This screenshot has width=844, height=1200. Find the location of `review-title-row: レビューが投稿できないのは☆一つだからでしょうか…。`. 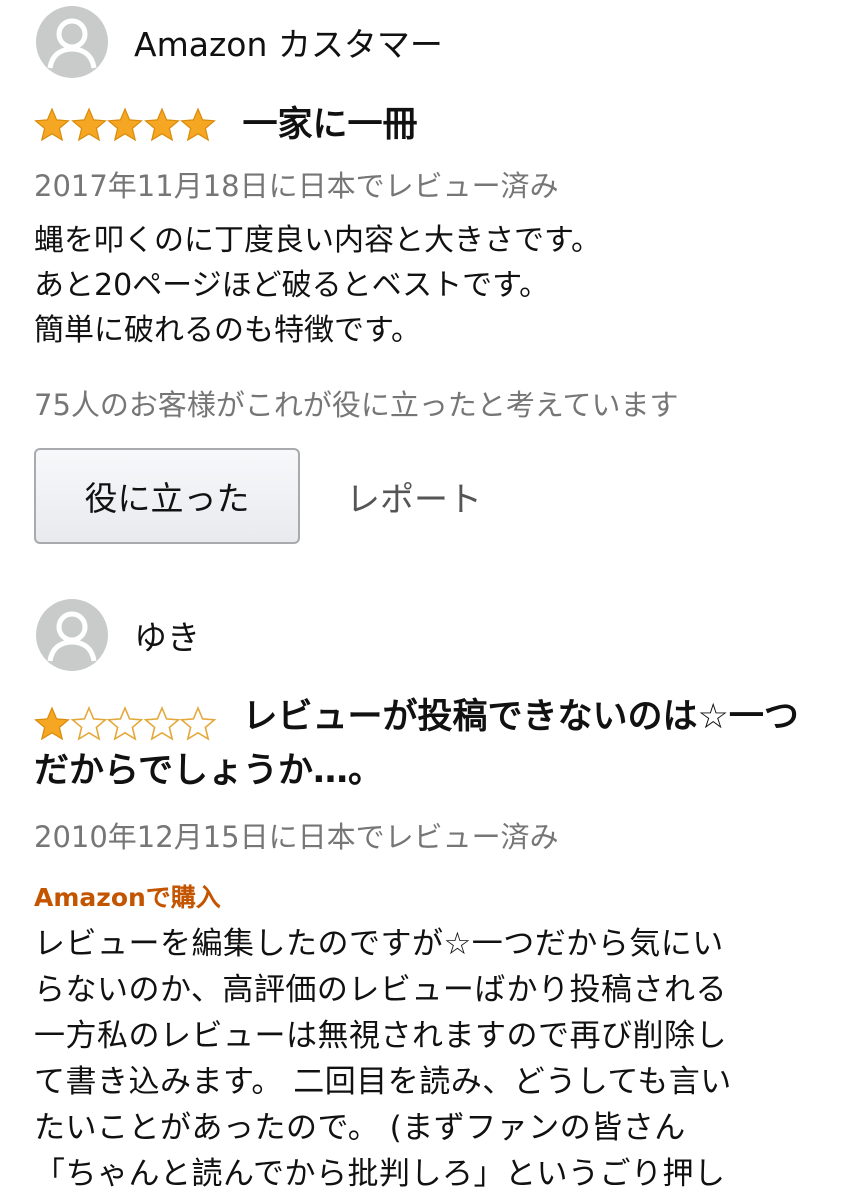

review-title-row: レビューが投稿できないのは☆一つだからでしょうか…。 is located at coordinates (429, 744).